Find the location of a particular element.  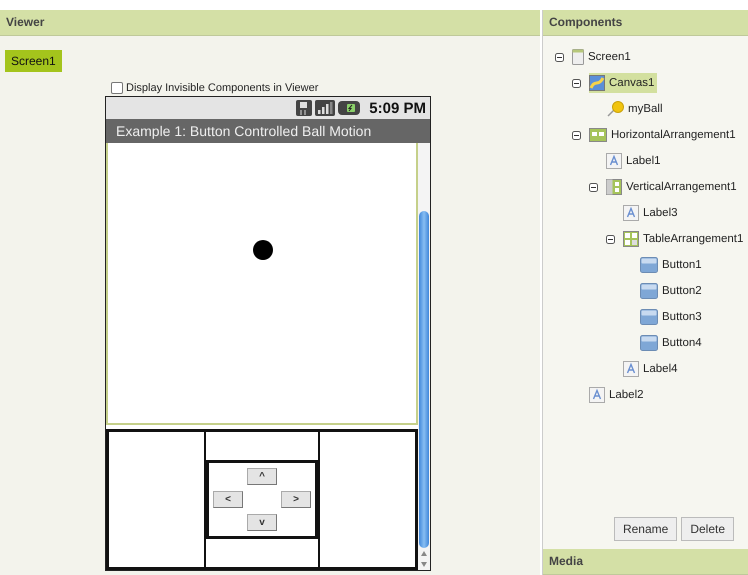

horizontal-arrangement-icon is located at coordinates (598, 135).